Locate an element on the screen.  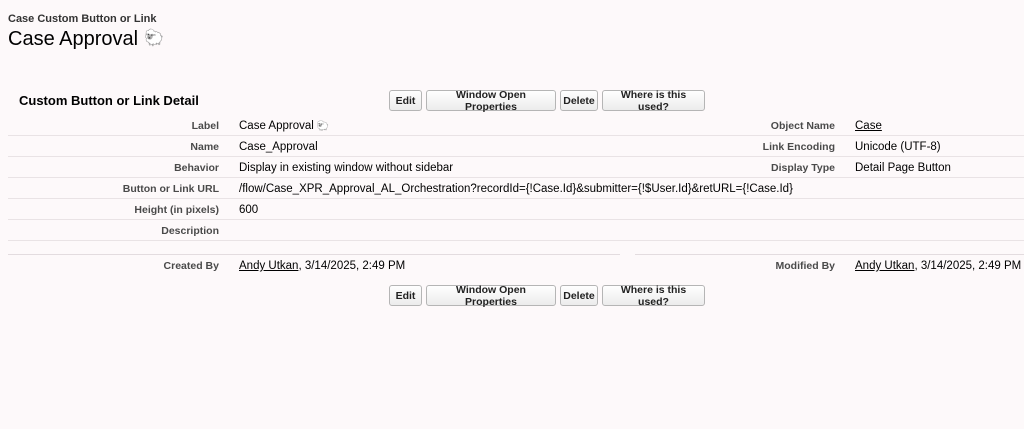
behavior-field-label: Behavior is located at coordinates (196, 168).